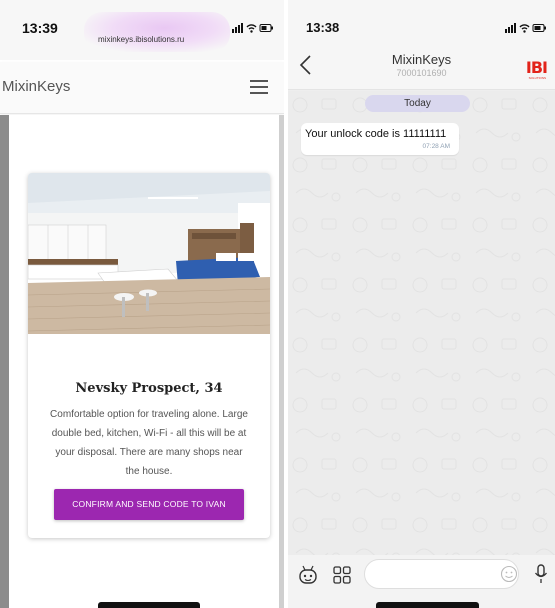  What do you see at coordinates (417, 103) in the screenshot?
I see `date-divider: Today` at bounding box center [417, 103].